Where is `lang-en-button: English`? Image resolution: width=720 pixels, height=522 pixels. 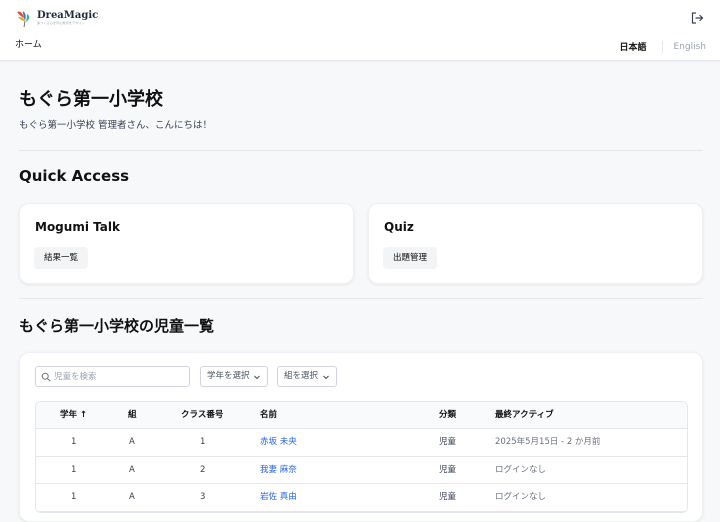 lang-en-button: English is located at coordinates (685, 47).